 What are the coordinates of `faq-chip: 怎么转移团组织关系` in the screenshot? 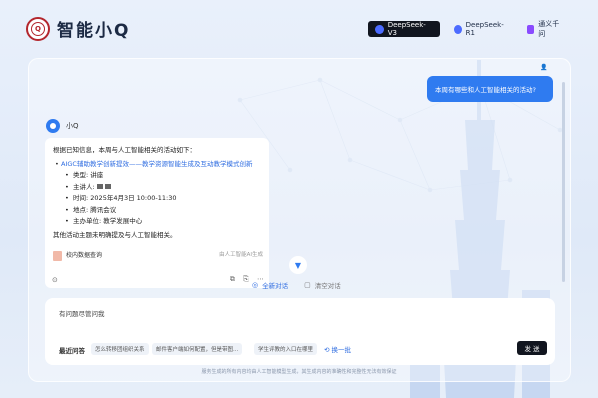 It's located at (120, 349).